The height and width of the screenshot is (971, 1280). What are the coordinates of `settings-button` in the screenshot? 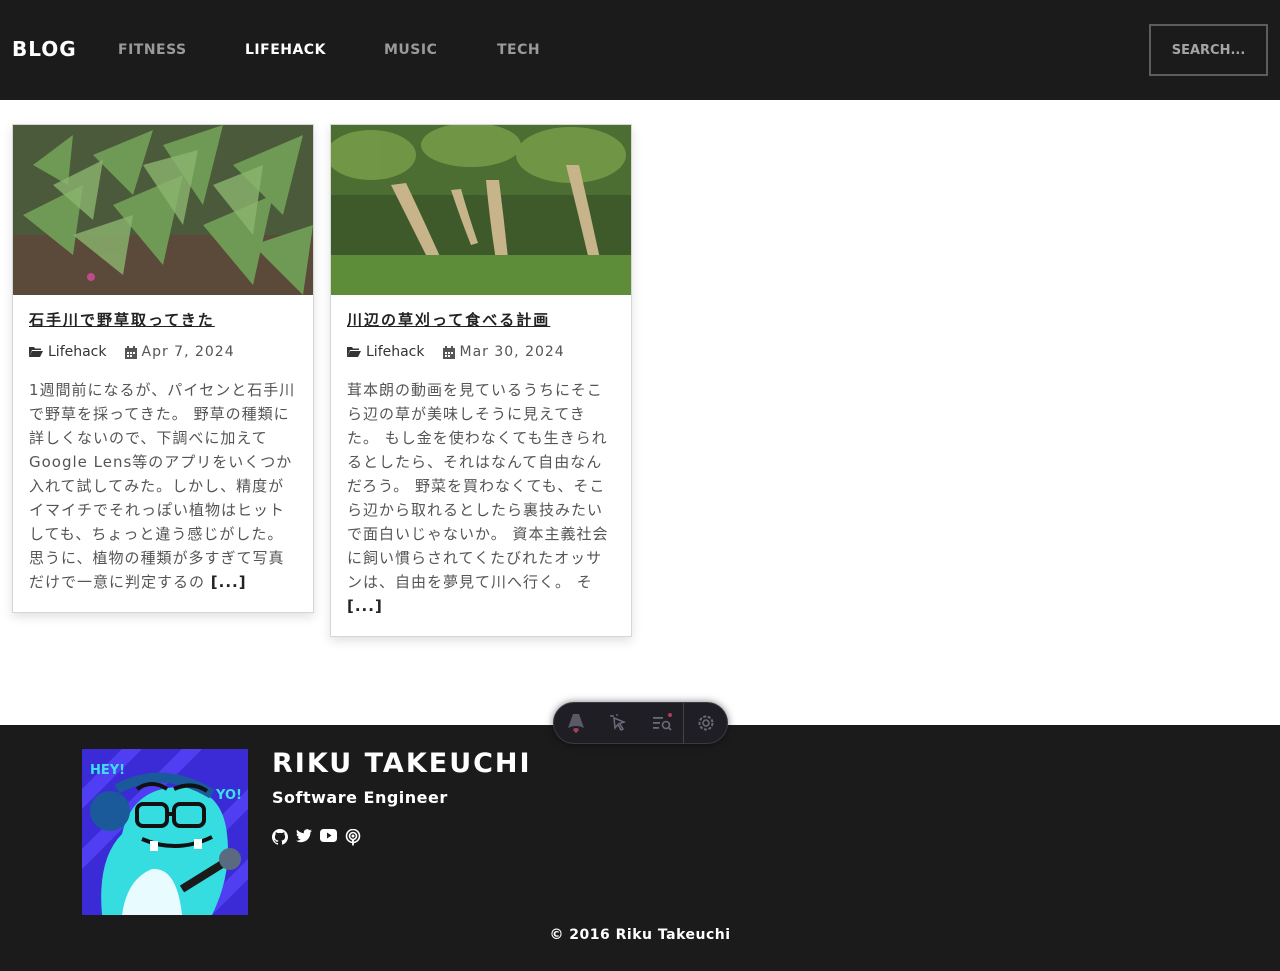 It's located at (705, 723).